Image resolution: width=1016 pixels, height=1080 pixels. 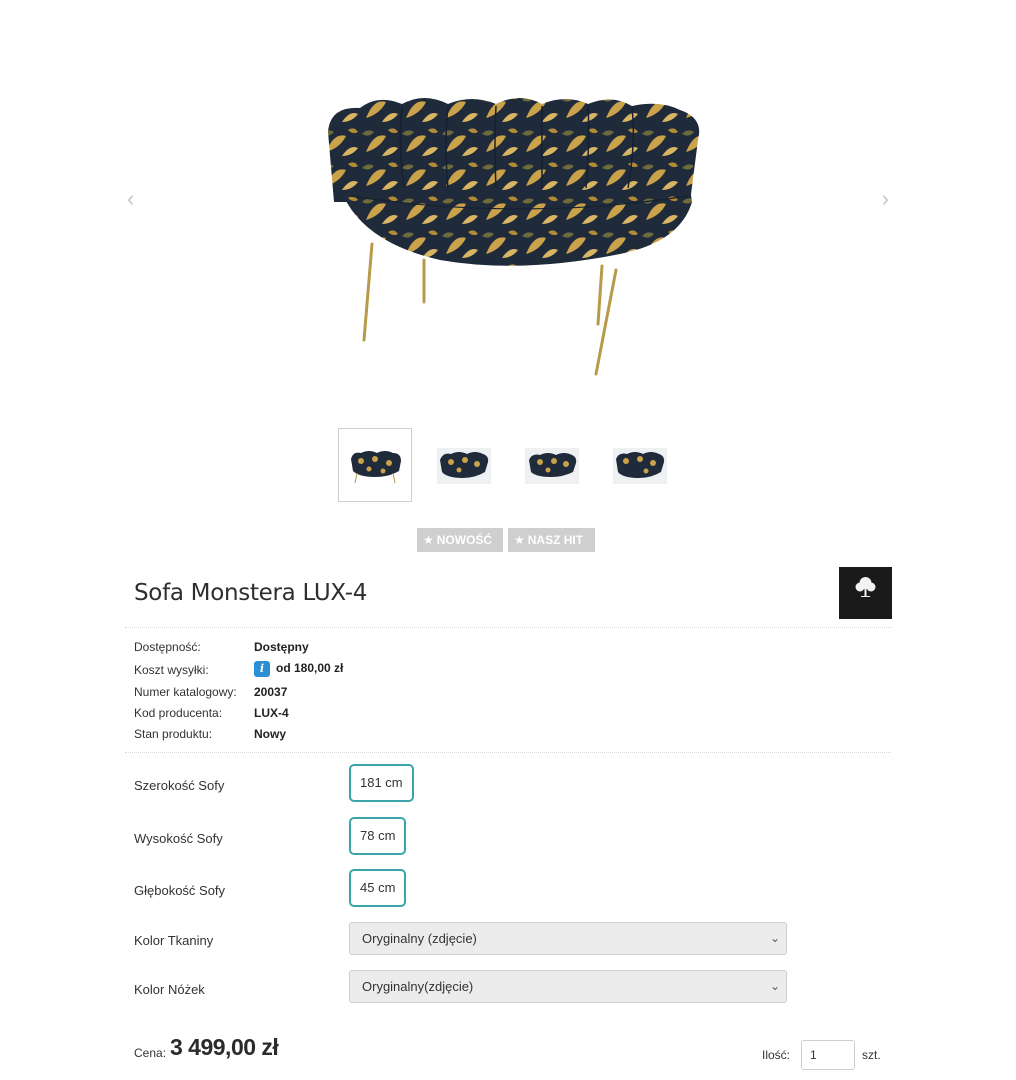 I want to click on depth-option-label: Głębokość Sofy, so click(x=180, y=890).